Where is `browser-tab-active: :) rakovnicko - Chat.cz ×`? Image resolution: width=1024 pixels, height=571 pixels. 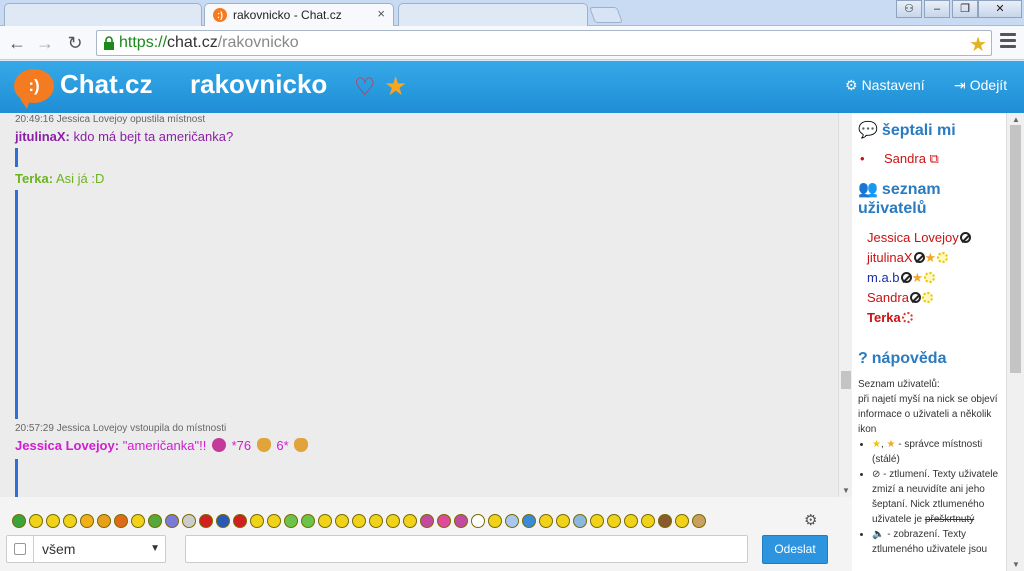 browser-tab-active: :) rakovnicko - Chat.cz × is located at coordinates (299, 14).